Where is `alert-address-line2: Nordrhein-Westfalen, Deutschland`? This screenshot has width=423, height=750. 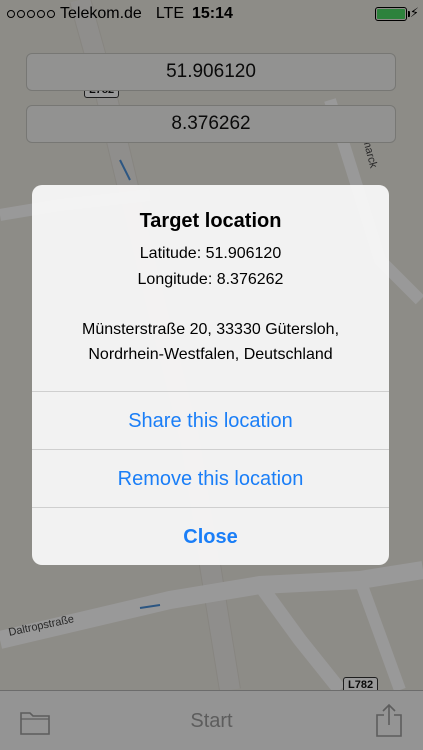
alert-address-line2: Nordrhein-Westfalen, Deutschland is located at coordinates (210, 354).